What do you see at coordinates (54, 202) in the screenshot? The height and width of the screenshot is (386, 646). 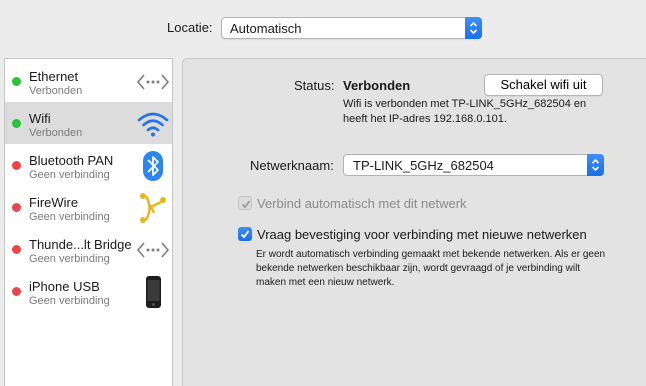 I see `service-name: FireWire` at bounding box center [54, 202].